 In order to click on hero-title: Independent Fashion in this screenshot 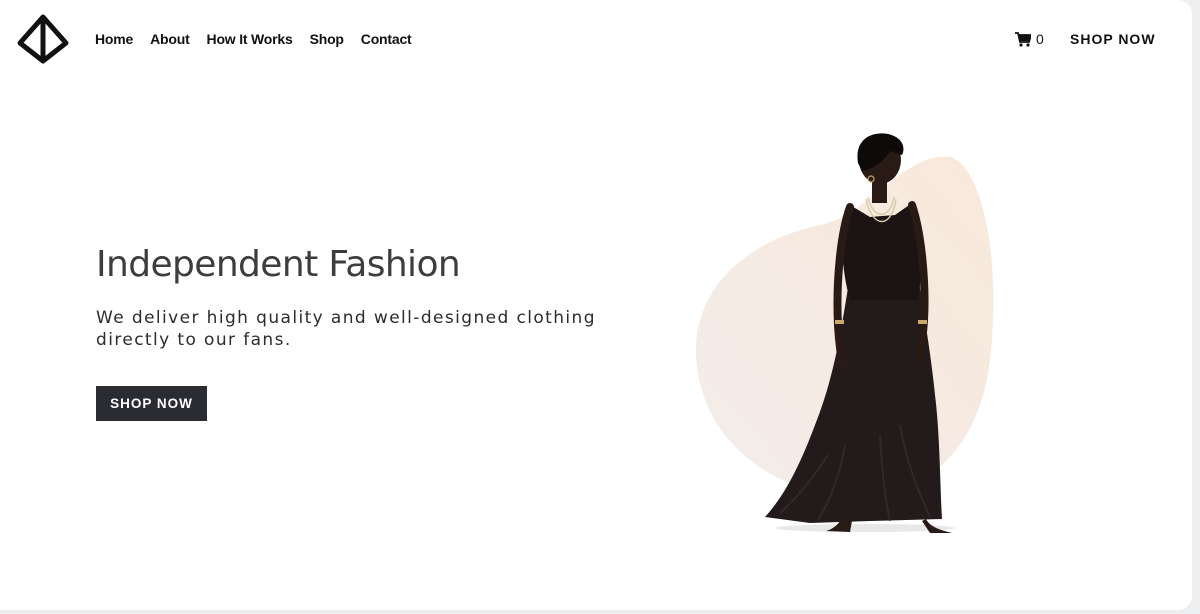, I will do `click(278, 264)`.